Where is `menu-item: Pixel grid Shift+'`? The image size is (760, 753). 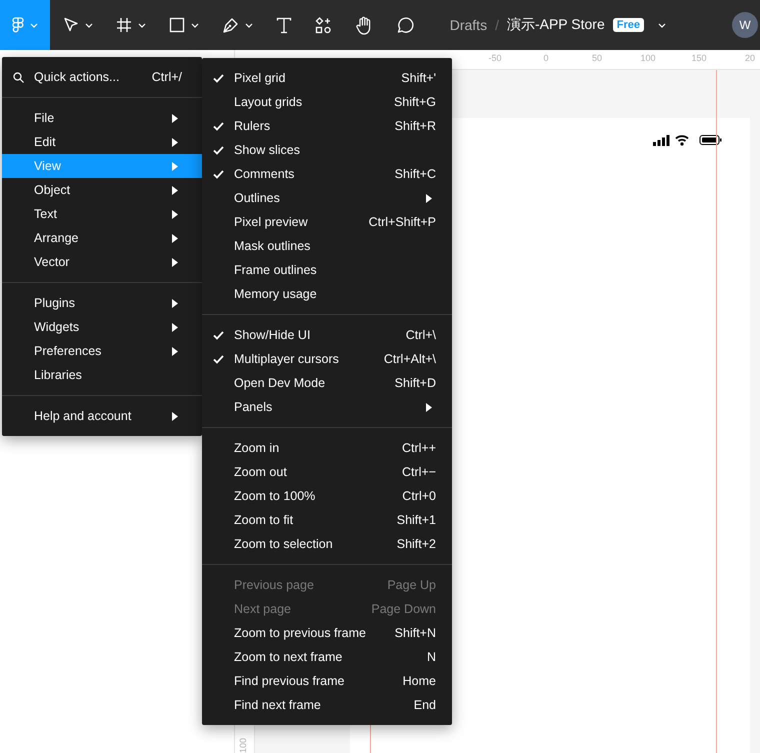 menu-item: Pixel grid Shift+' is located at coordinates (327, 78).